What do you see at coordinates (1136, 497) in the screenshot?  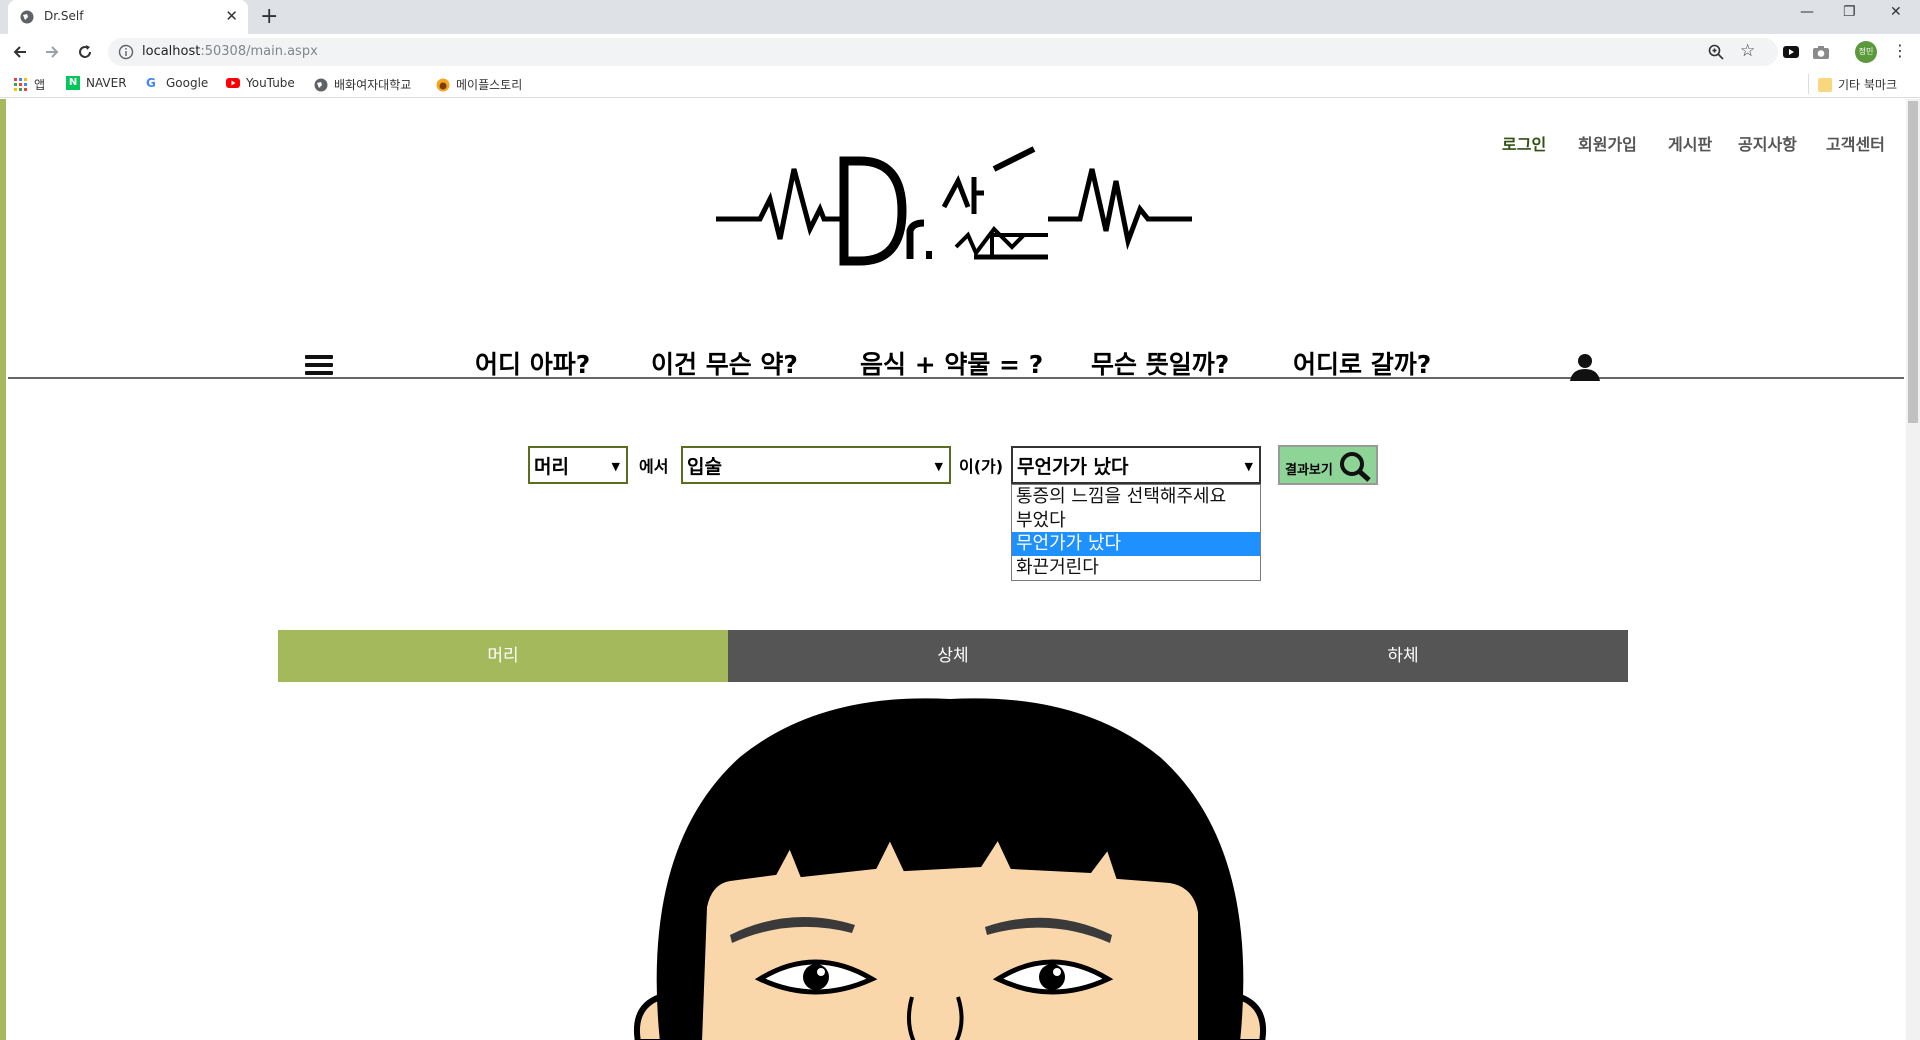 I see `dropdown-option: 통증의 느낌을 선택해주세요` at bounding box center [1136, 497].